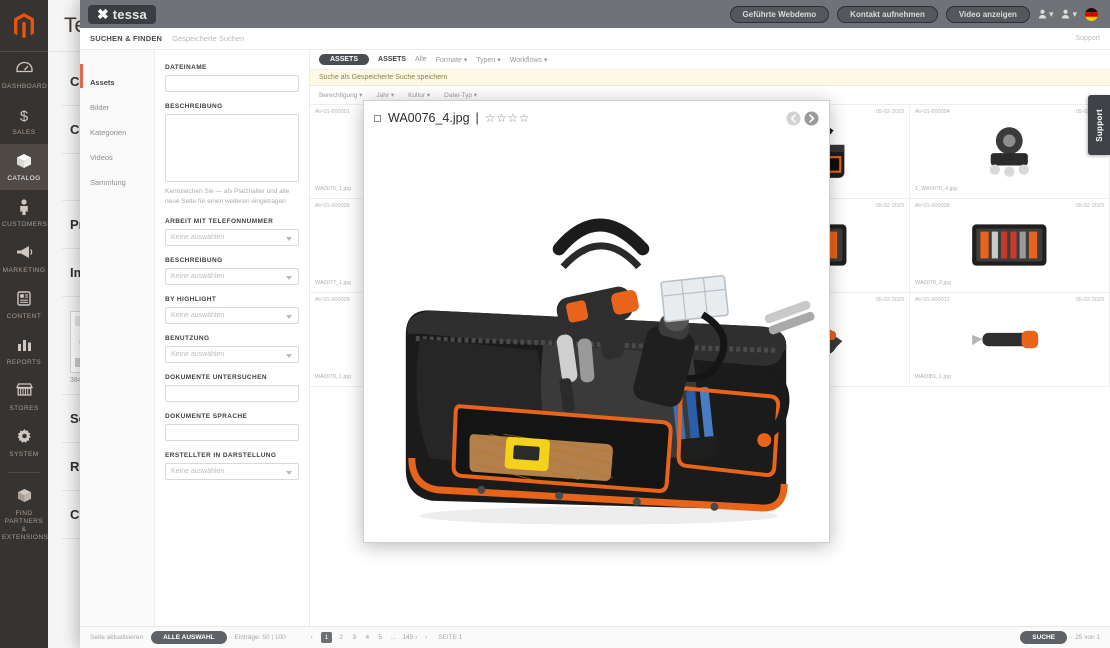 The image size is (1110, 648). I want to click on darstellung-select: Keine auswählen, so click(232, 471).